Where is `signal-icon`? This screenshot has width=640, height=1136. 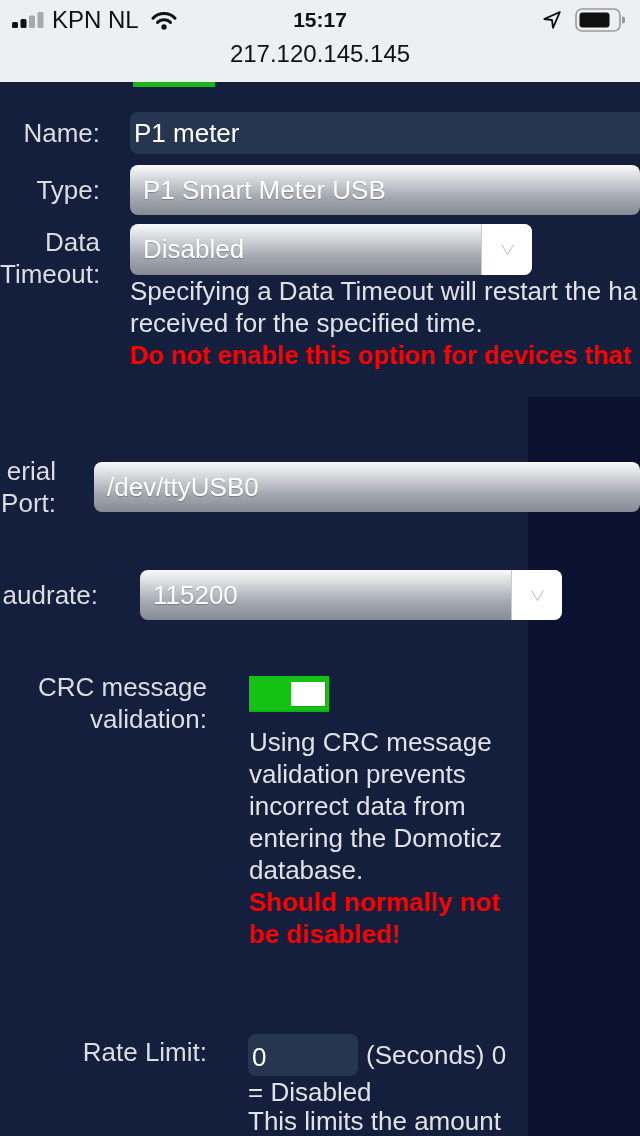 signal-icon is located at coordinates (28, 20).